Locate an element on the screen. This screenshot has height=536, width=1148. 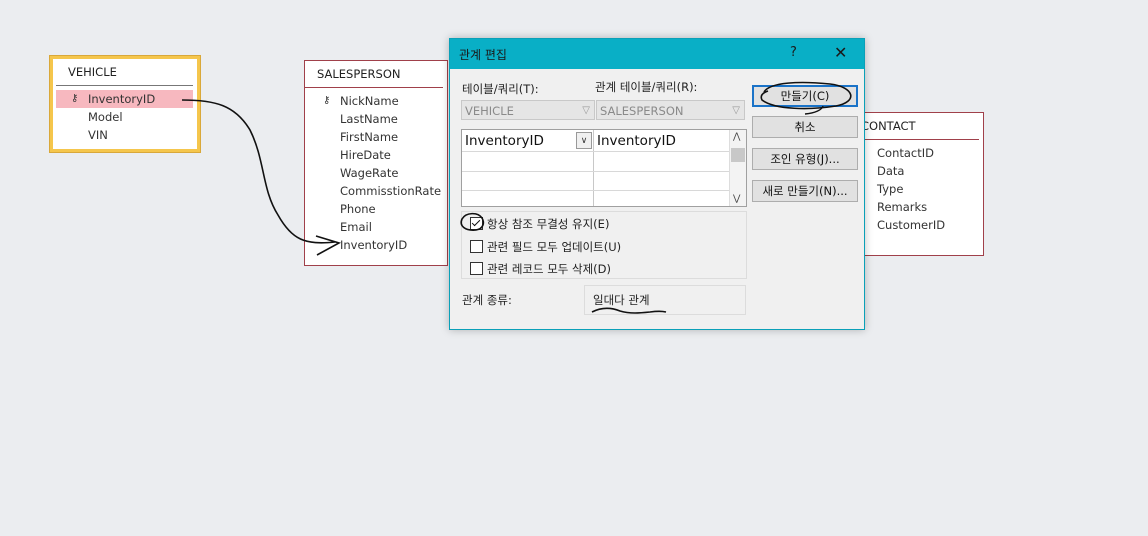
checkbox-circle-stroke is located at coordinates (472, 221).